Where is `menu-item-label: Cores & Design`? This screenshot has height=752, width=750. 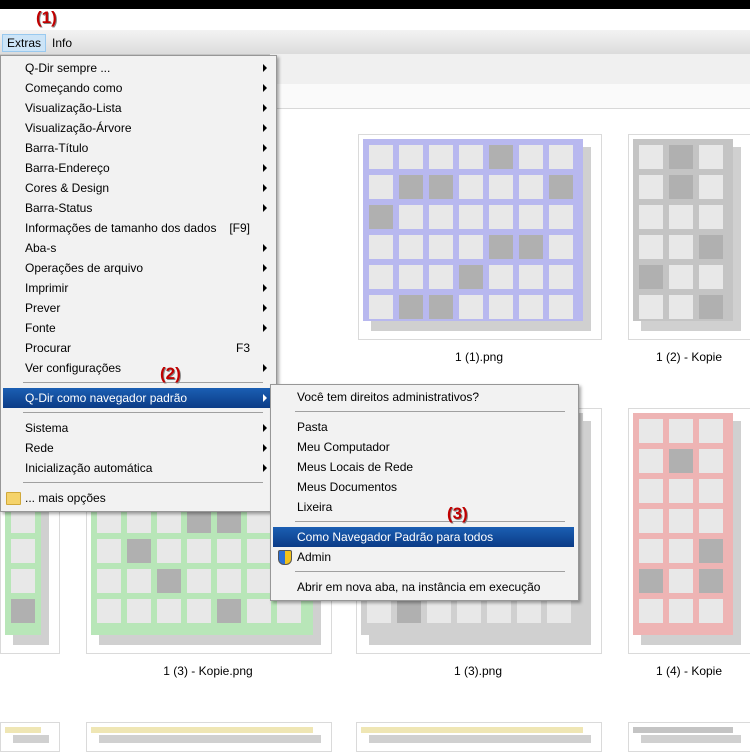
menu-item-label: Cores & Design is located at coordinates (67, 188).